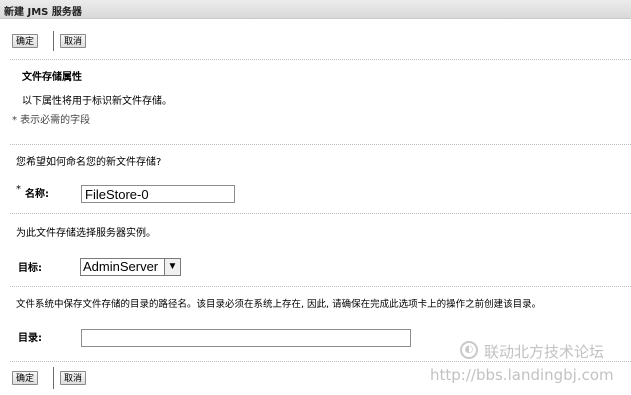 Image resolution: width=631 pixels, height=395 pixels. I want to click on cancel-button-bottom: 取消, so click(73, 378).